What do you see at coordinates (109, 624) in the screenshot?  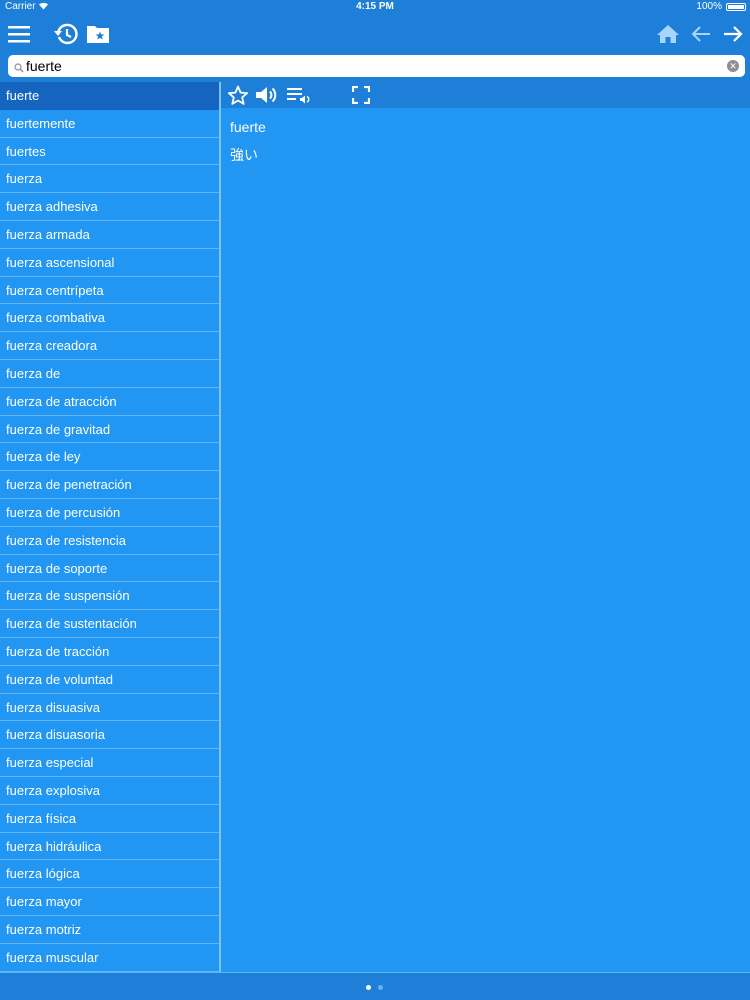 I see `word-list-item: fuerza de sustentación` at bounding box center [109, 624].